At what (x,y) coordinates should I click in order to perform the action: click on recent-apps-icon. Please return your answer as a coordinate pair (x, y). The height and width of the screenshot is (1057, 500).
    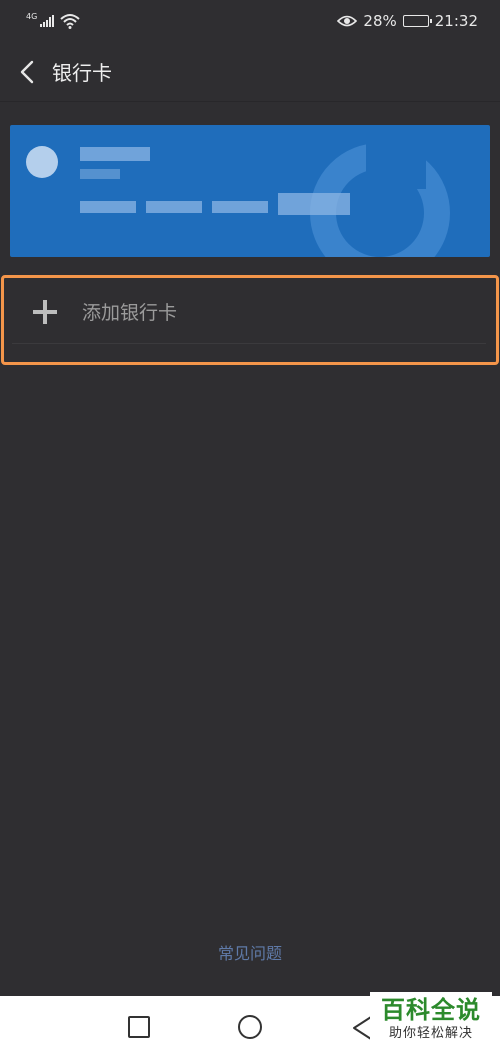
    Looking at the image, I should click on (139, 1027).